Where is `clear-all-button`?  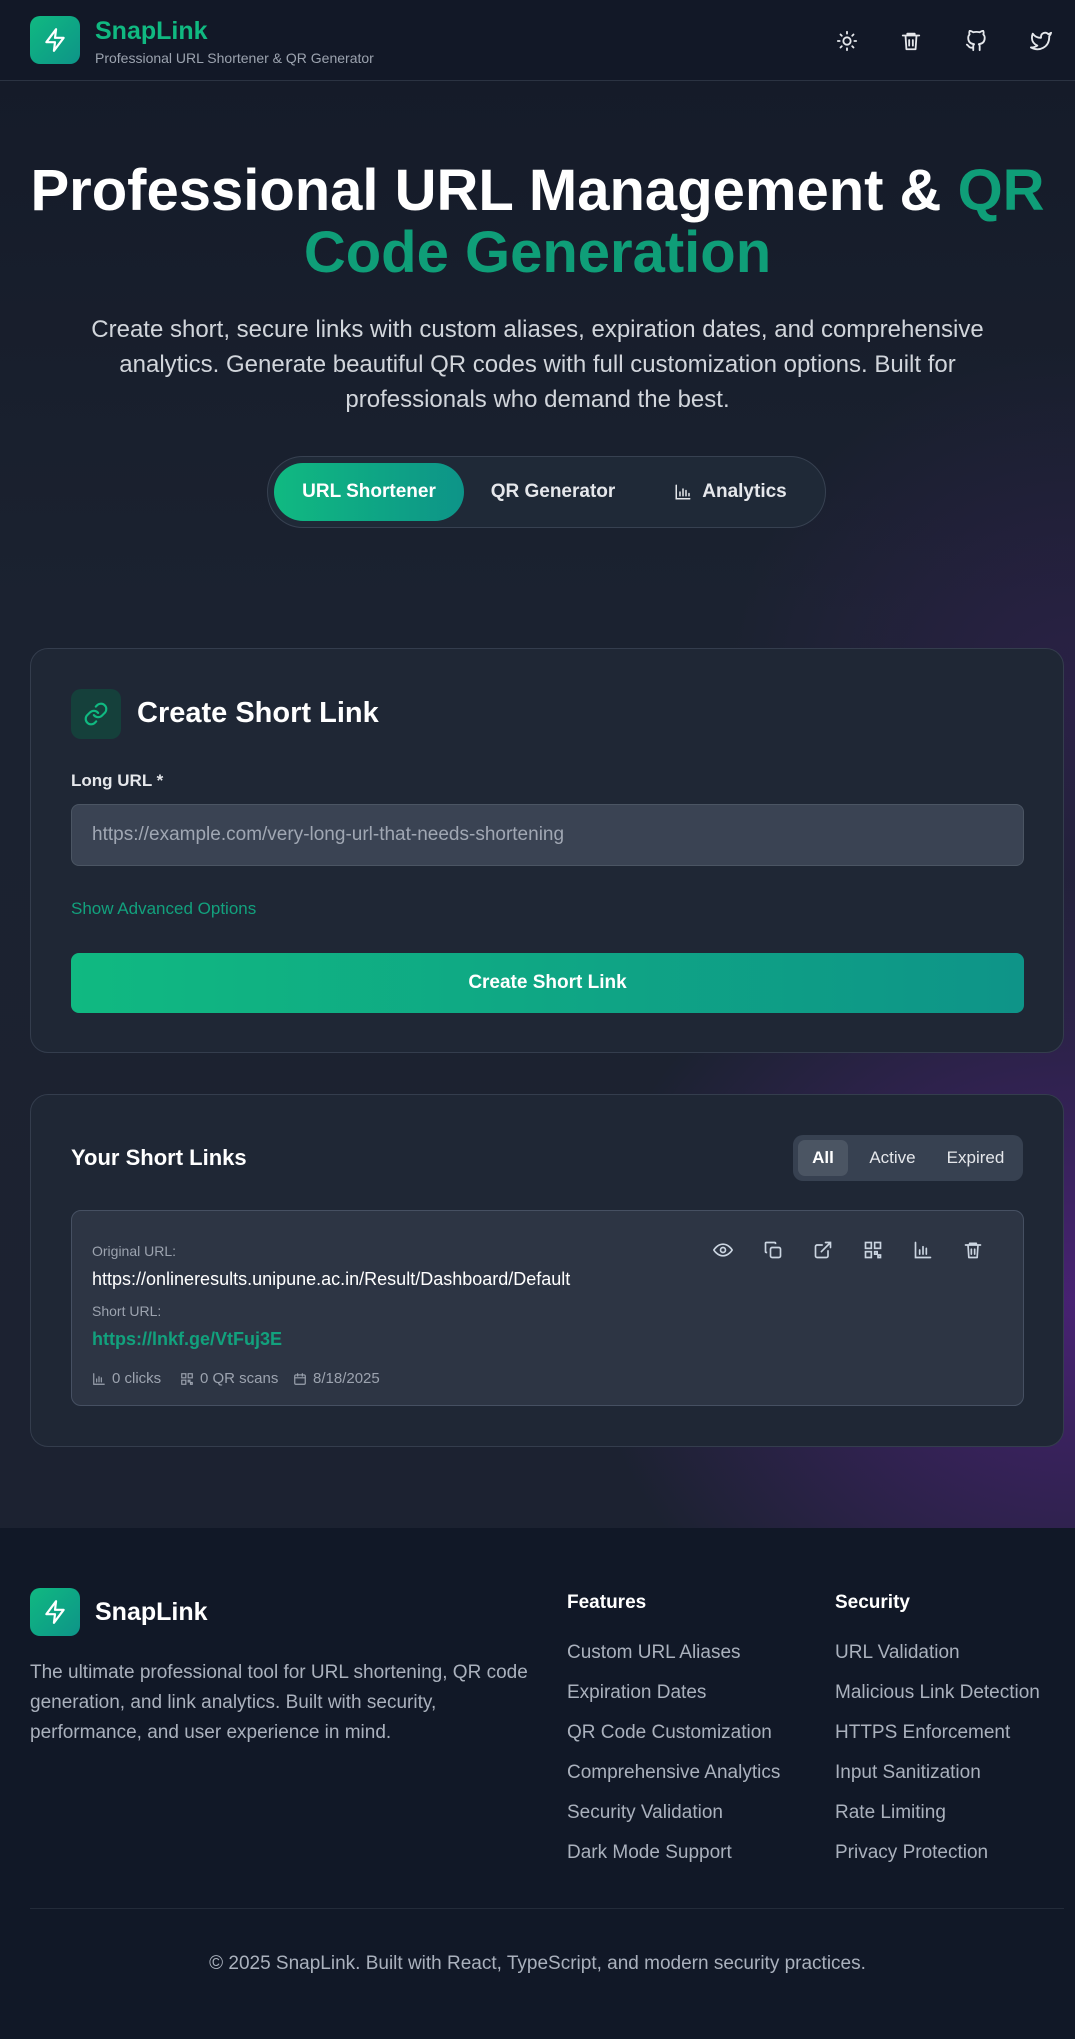 clear-all-button is located at coordinates (911, 41).